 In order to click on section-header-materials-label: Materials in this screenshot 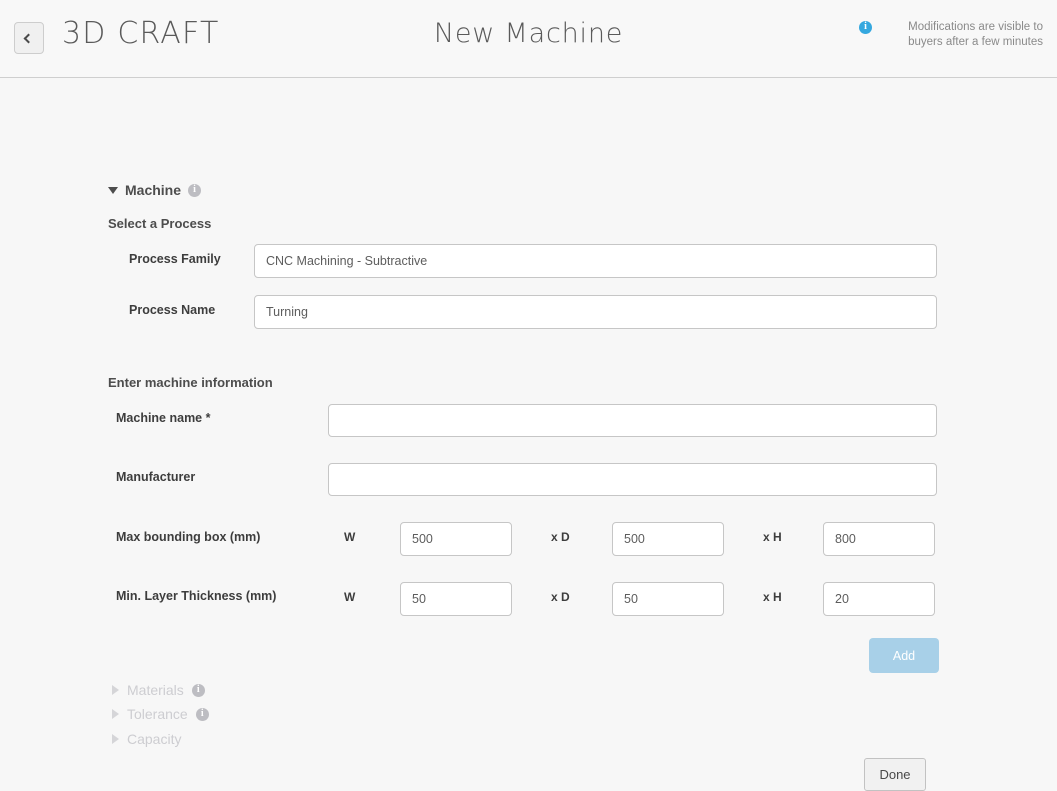, I will do `click(155, 690)`.